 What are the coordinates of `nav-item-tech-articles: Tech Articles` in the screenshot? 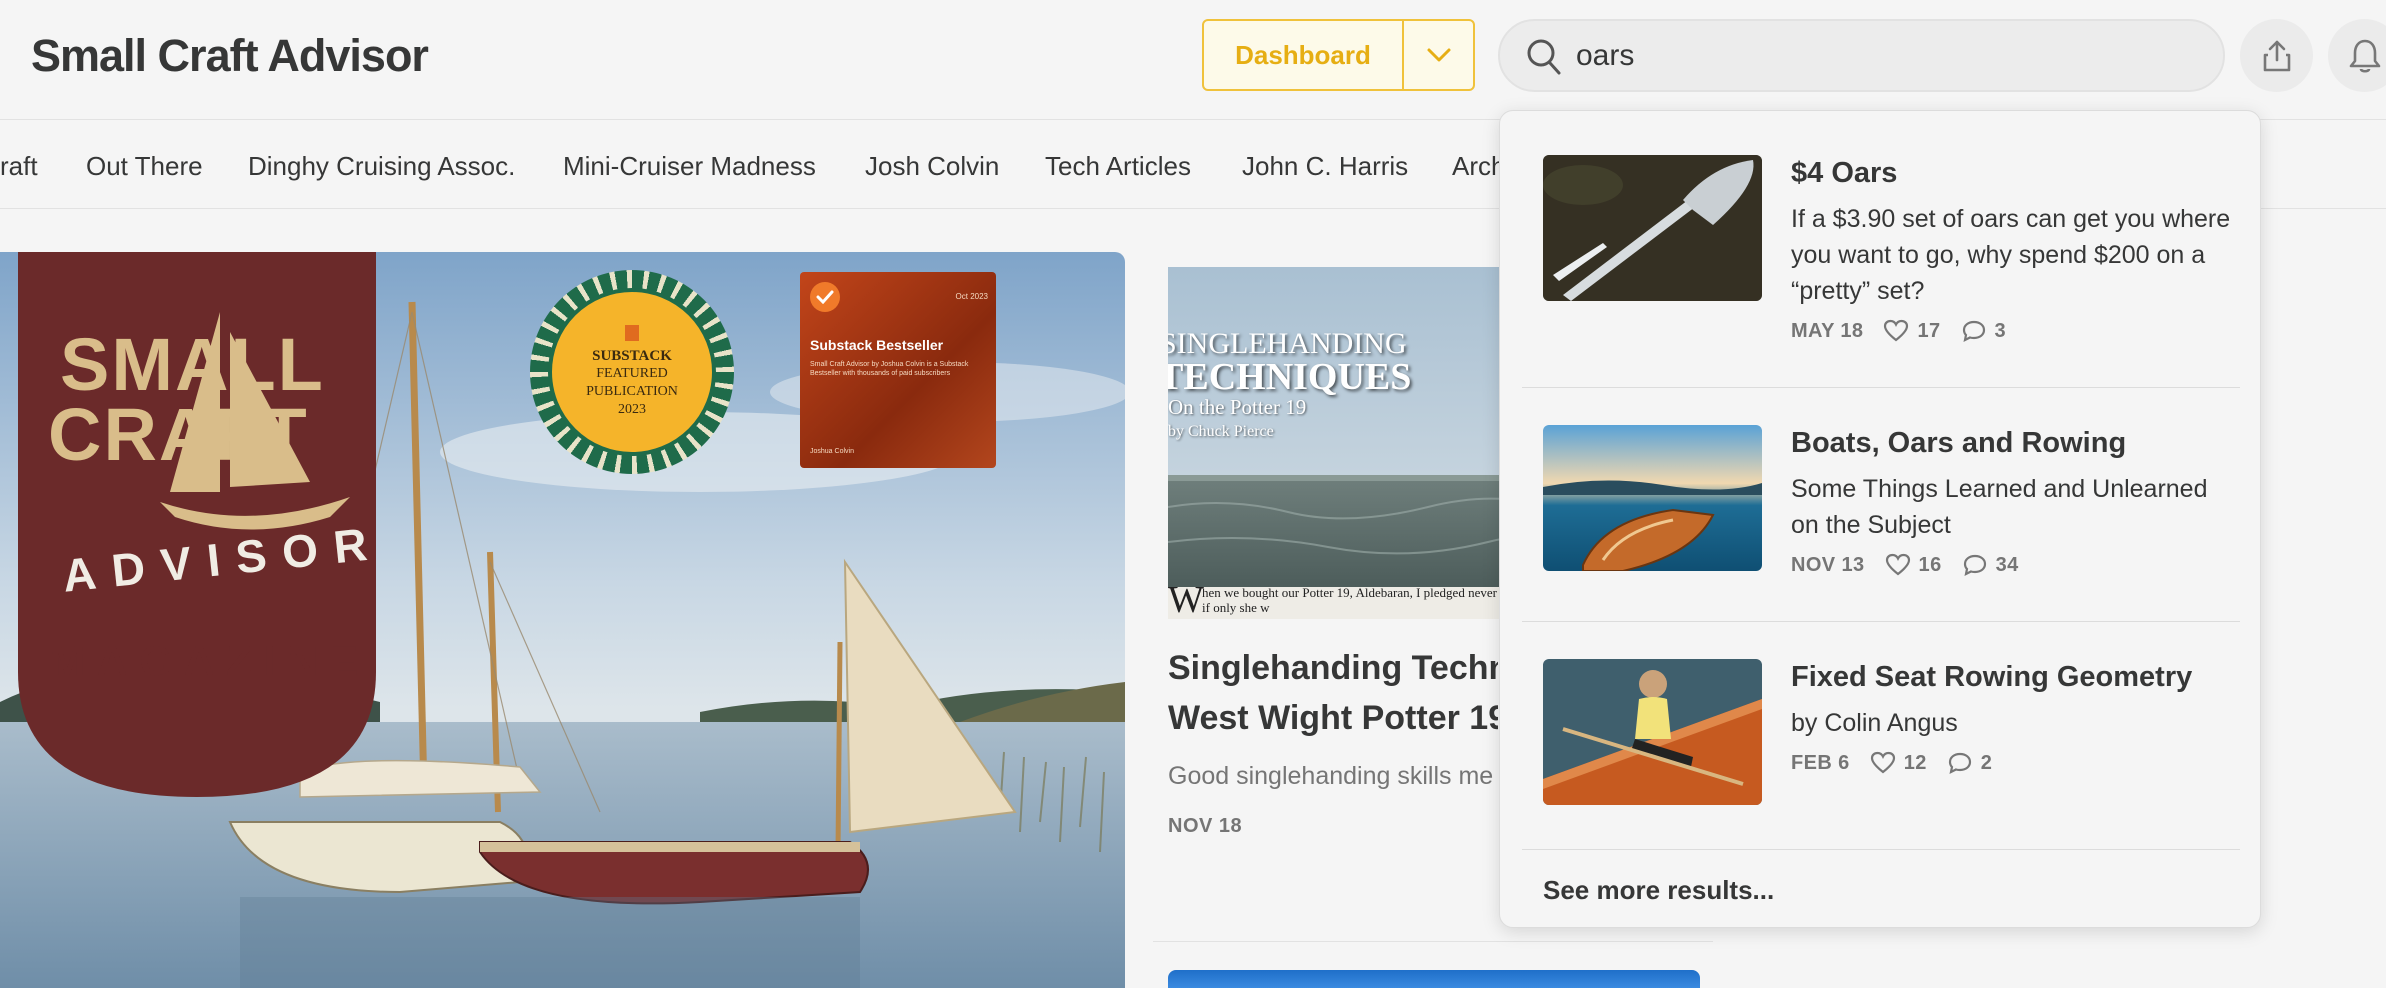 It's located at (1118, 166).